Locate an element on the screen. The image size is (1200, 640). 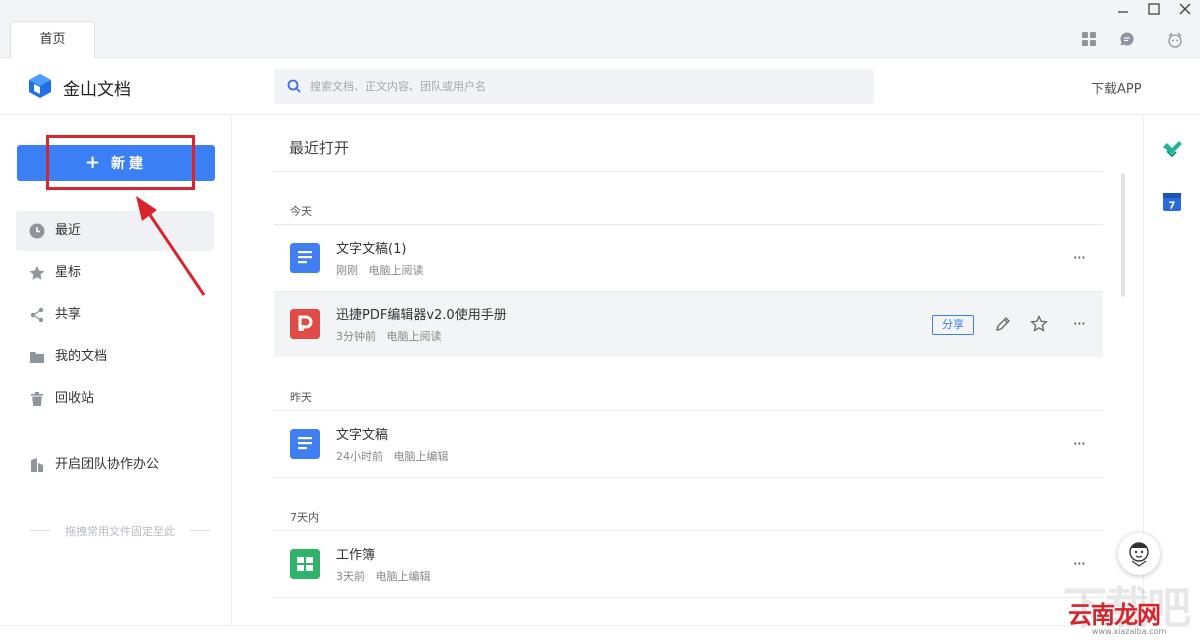
star-icon is located at coordinates (37, 272).